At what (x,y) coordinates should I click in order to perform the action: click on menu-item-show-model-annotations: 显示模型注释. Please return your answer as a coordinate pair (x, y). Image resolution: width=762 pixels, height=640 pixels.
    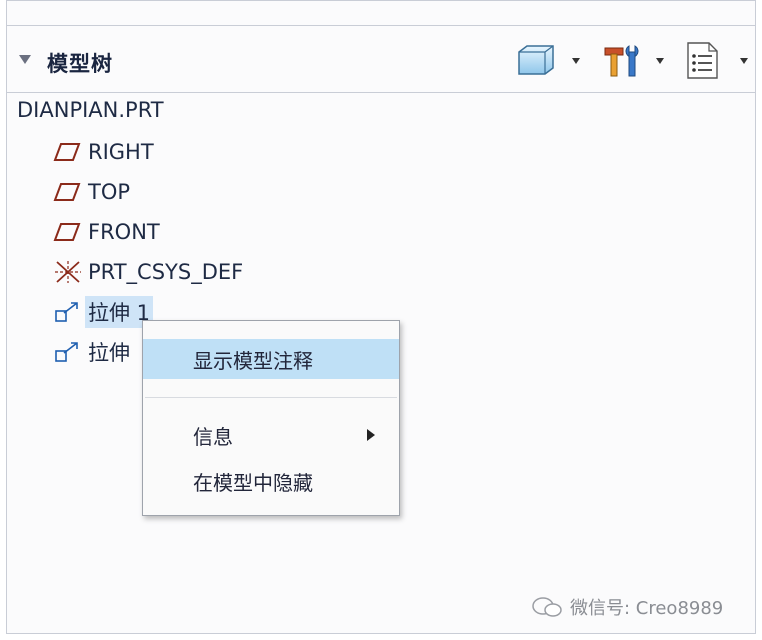
    Looking at the image, I should click on (271, 359).